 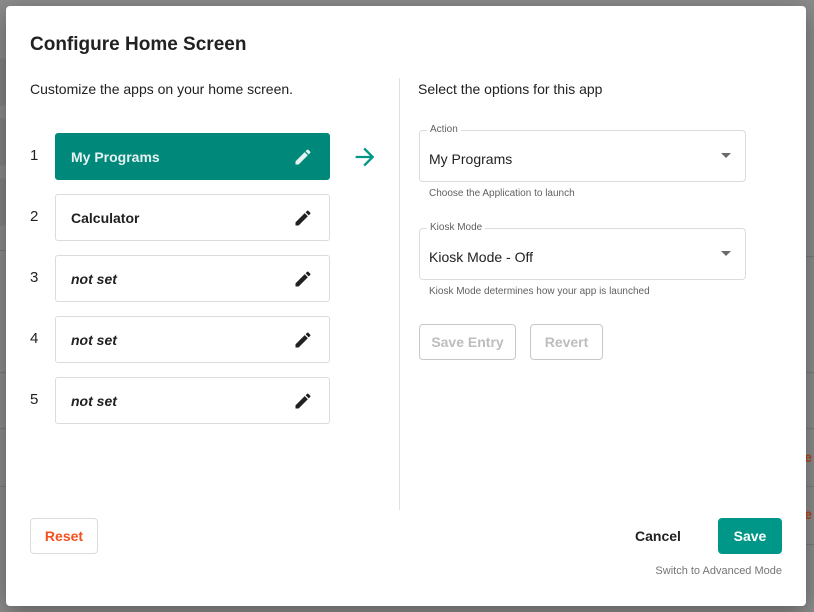 I want to click on slot-number: 5, so click(x=34, y=399).